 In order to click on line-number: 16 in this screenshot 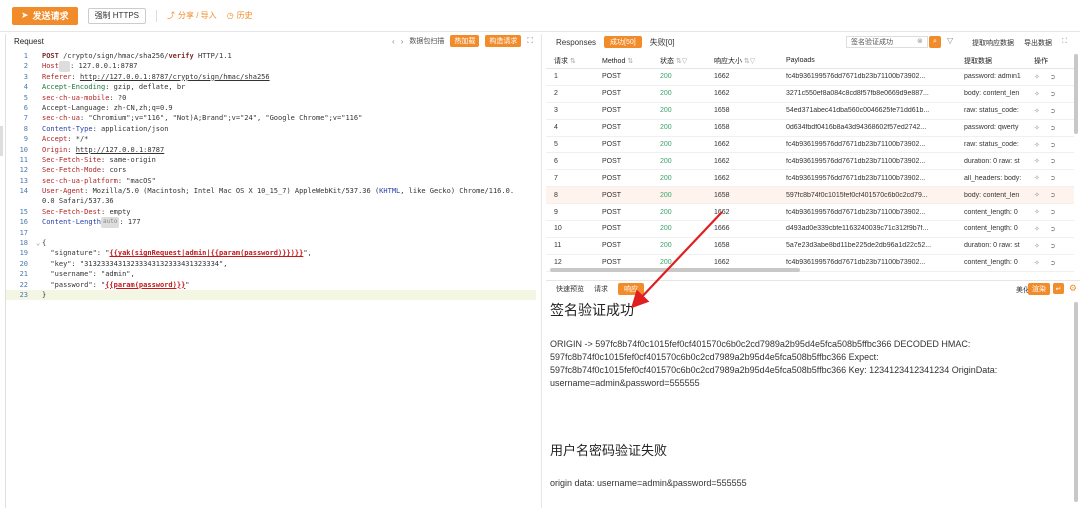, I will do `click(23, 222)`.